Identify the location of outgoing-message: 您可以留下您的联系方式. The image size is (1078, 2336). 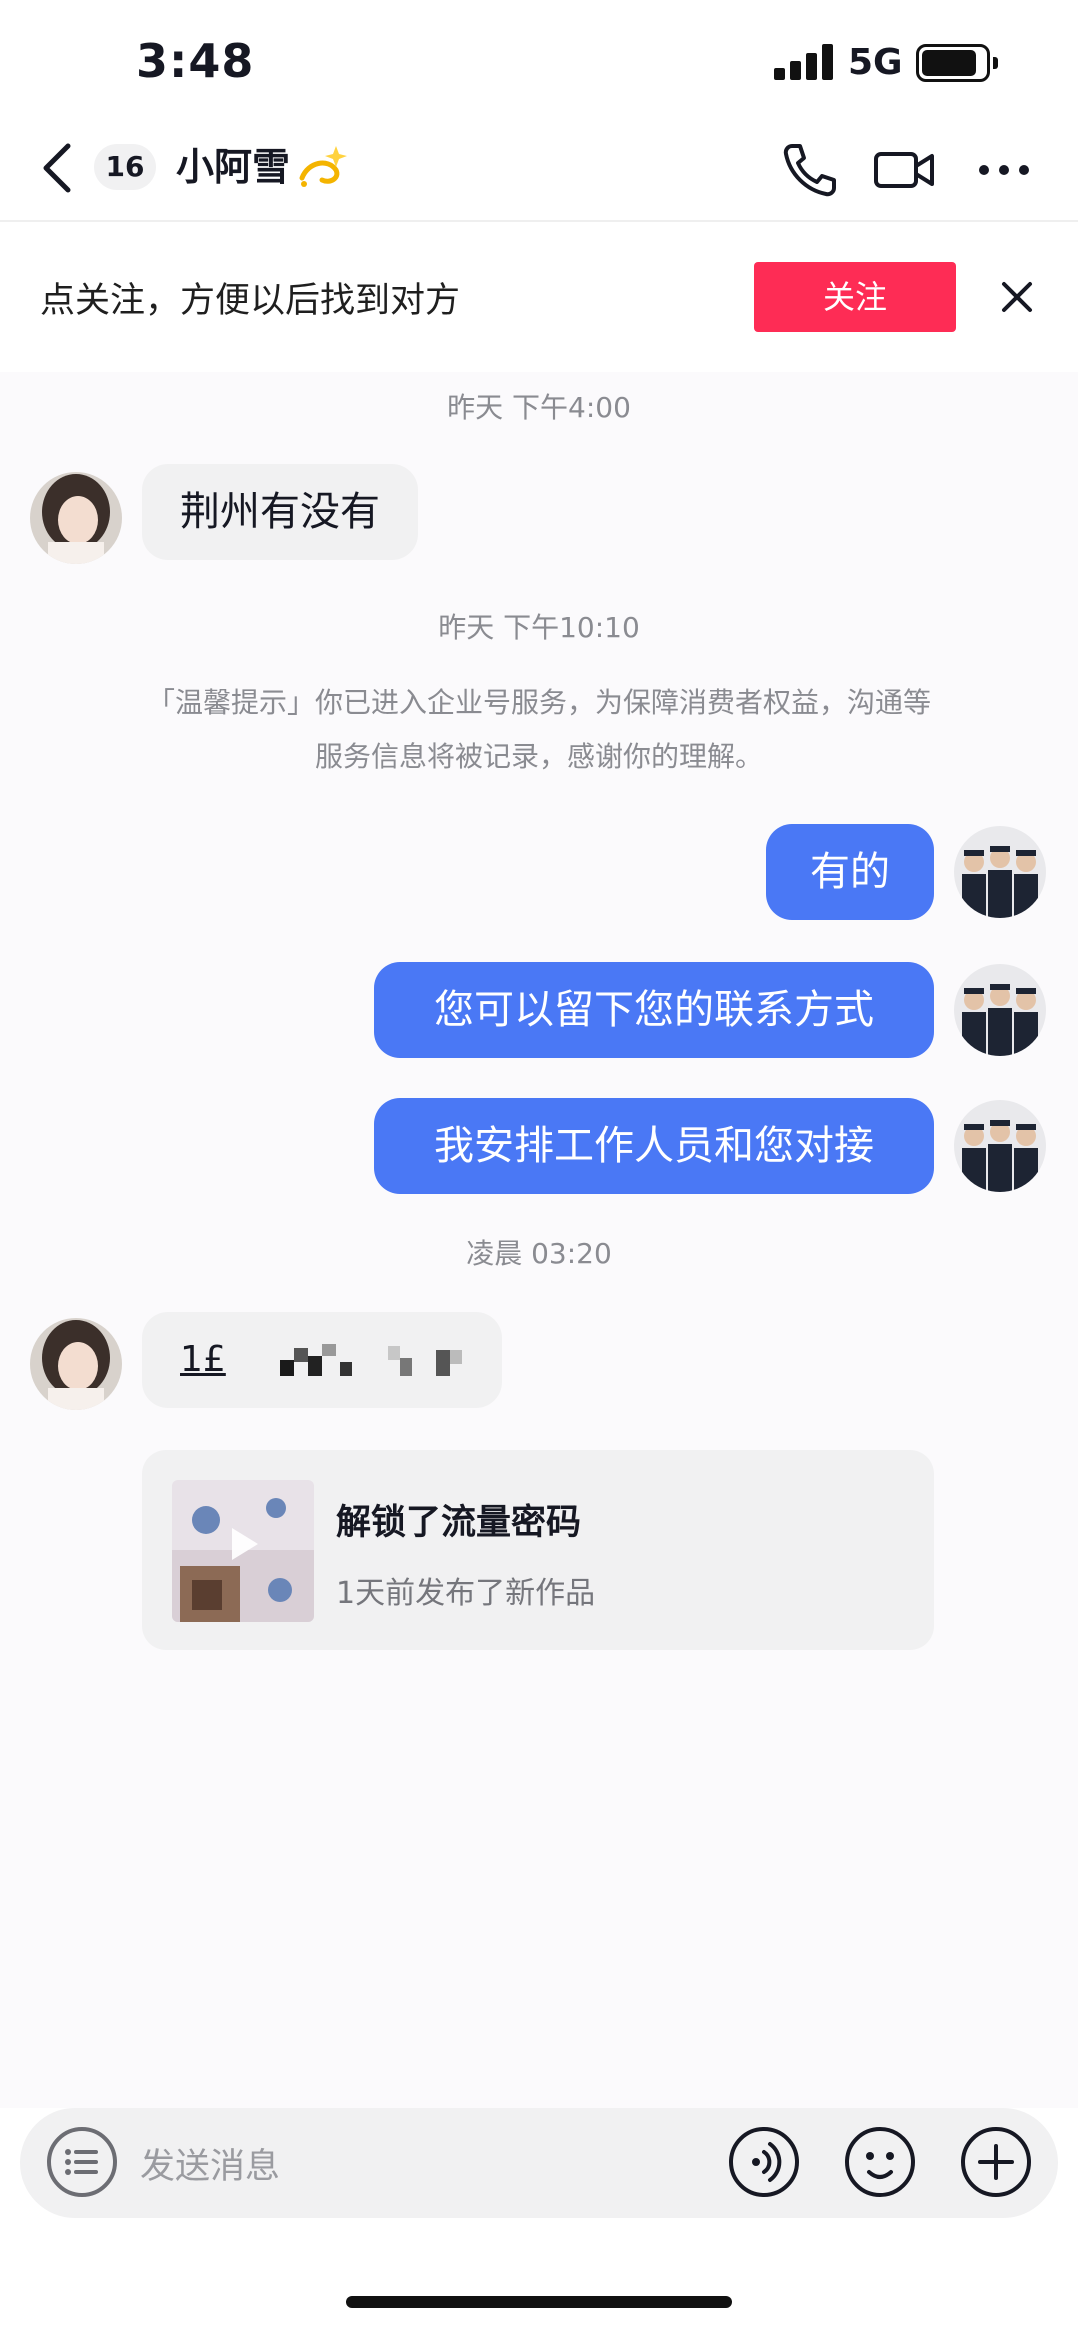
(654, 1010).